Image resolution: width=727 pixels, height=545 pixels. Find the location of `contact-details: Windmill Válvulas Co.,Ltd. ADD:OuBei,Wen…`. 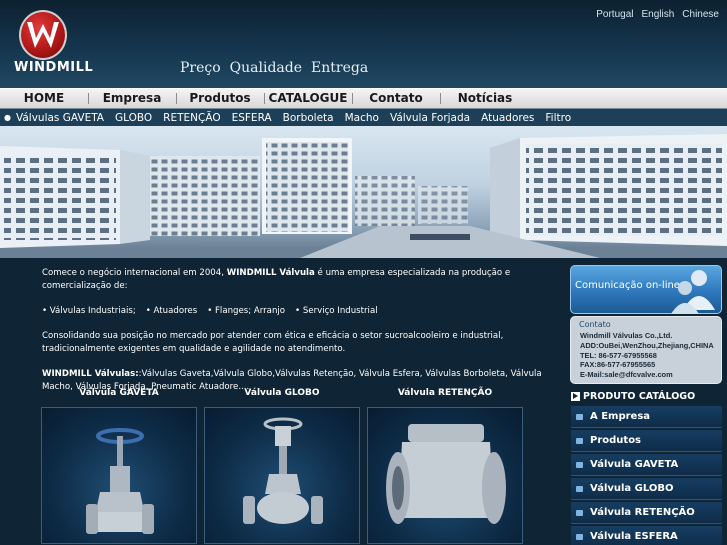

contact-details: Windmill Válvulas Co.,Ltd. ADD:OuBei,Wen… is located at coordinates (646, 354).